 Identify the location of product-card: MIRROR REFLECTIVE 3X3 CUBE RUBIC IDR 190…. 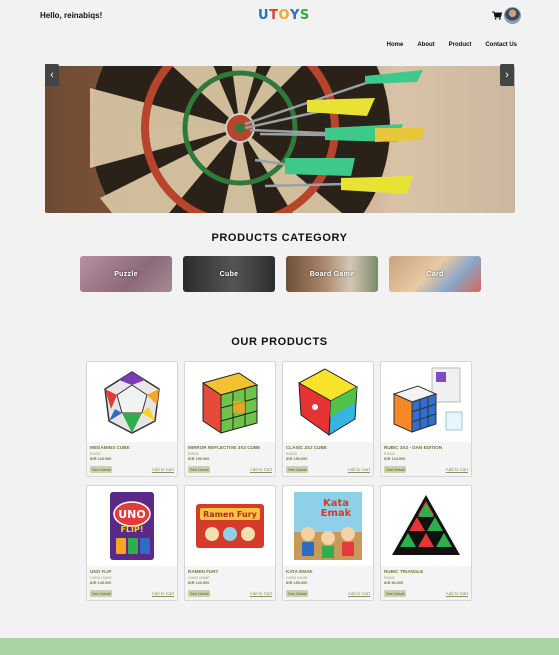
(230, 419).